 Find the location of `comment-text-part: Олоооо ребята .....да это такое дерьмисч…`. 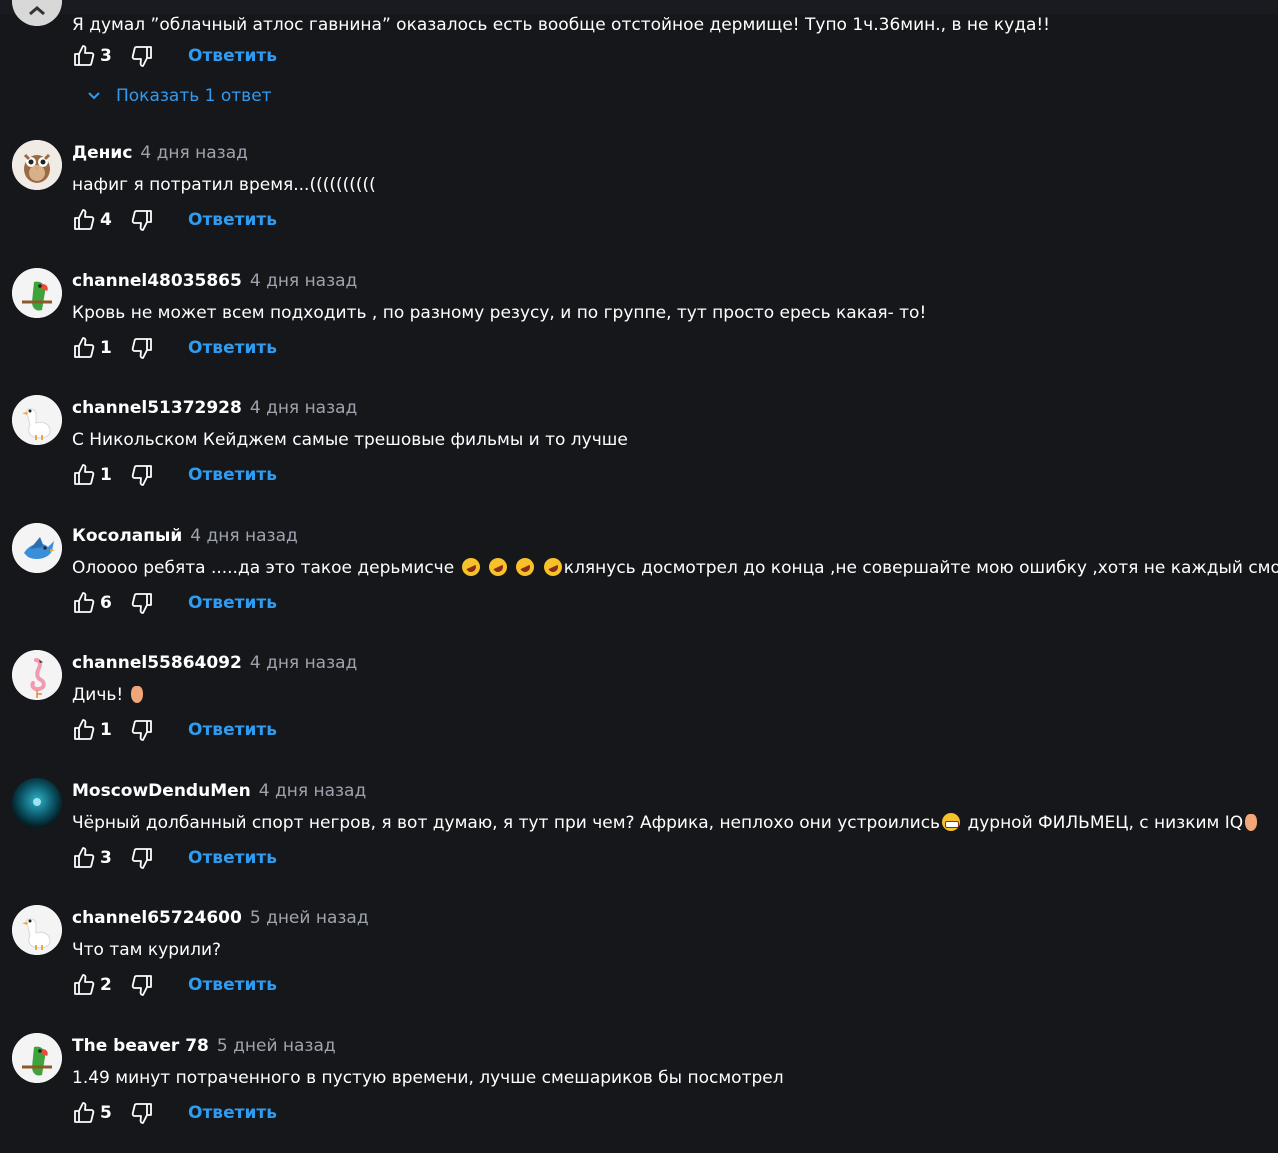

comment-text-part: Олоооо ребята .....да это такое дерьмисч… is located at coordinates (266, 568).